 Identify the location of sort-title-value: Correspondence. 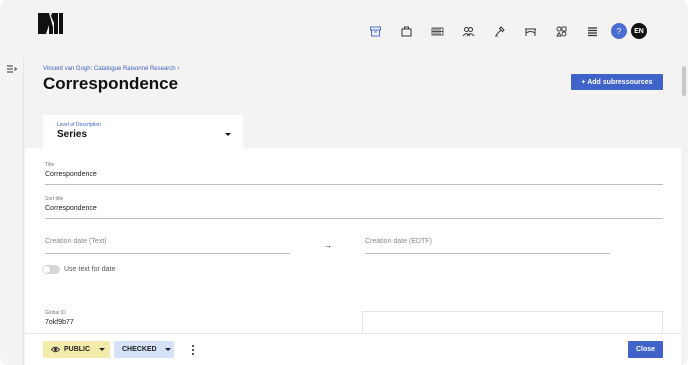
(354, 208).